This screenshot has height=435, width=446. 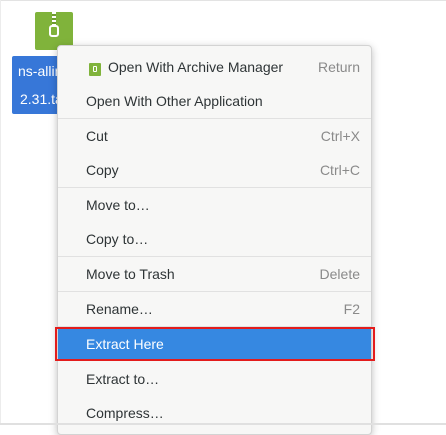 I want to click on menu-item-label: Open With Other Application, so click(x=174, y=101).